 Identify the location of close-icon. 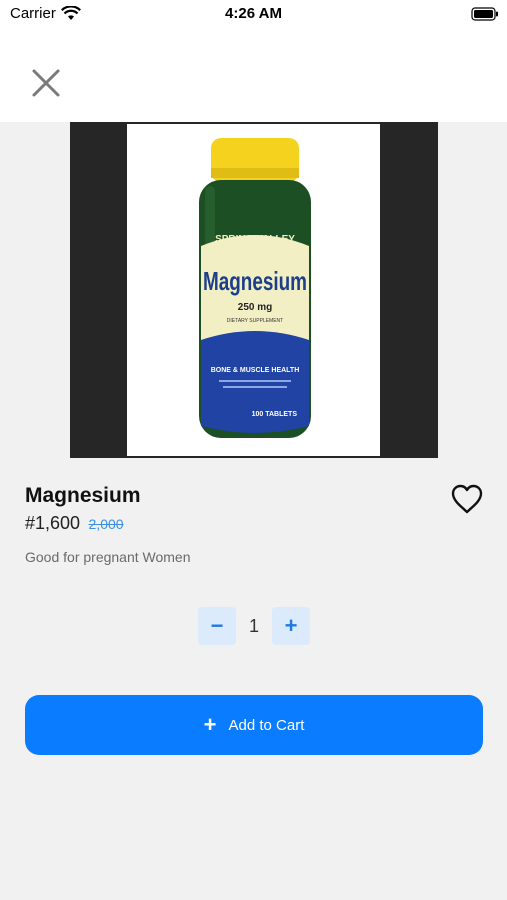
(46, 83).